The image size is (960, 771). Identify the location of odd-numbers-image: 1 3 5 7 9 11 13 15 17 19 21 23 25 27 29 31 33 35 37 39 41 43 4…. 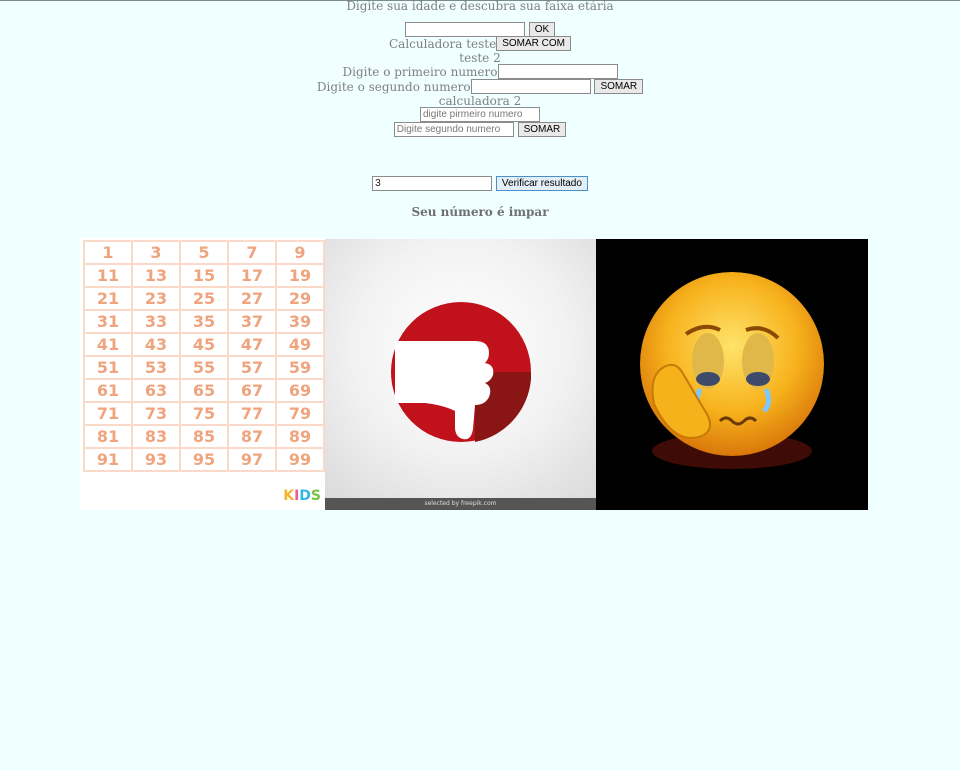
(202, 373).